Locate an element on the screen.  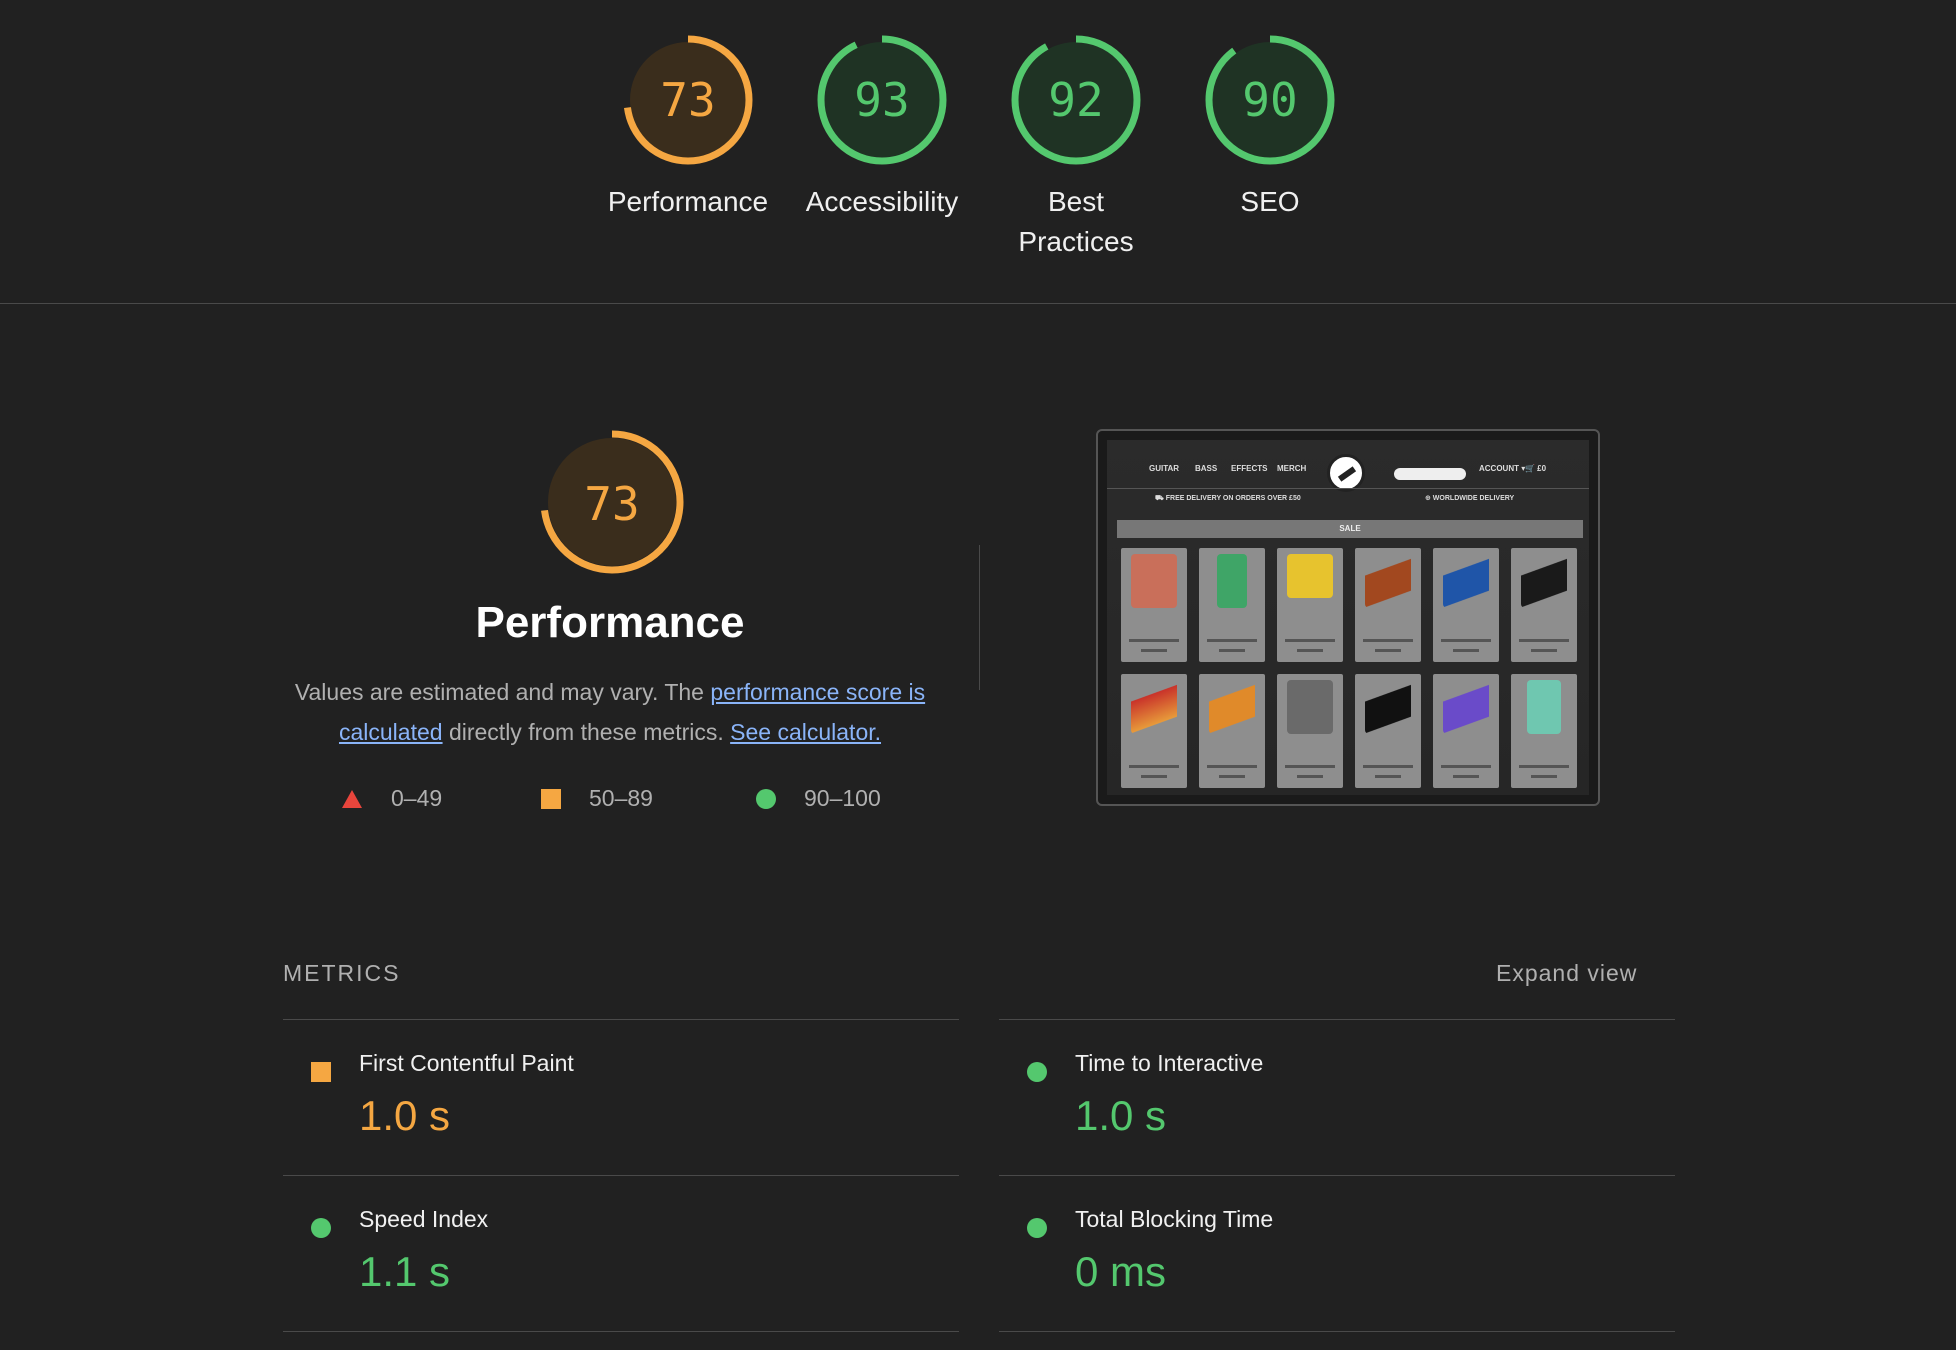
metric-label: Total Blocking Time is located at coordinates (1174, 1219).